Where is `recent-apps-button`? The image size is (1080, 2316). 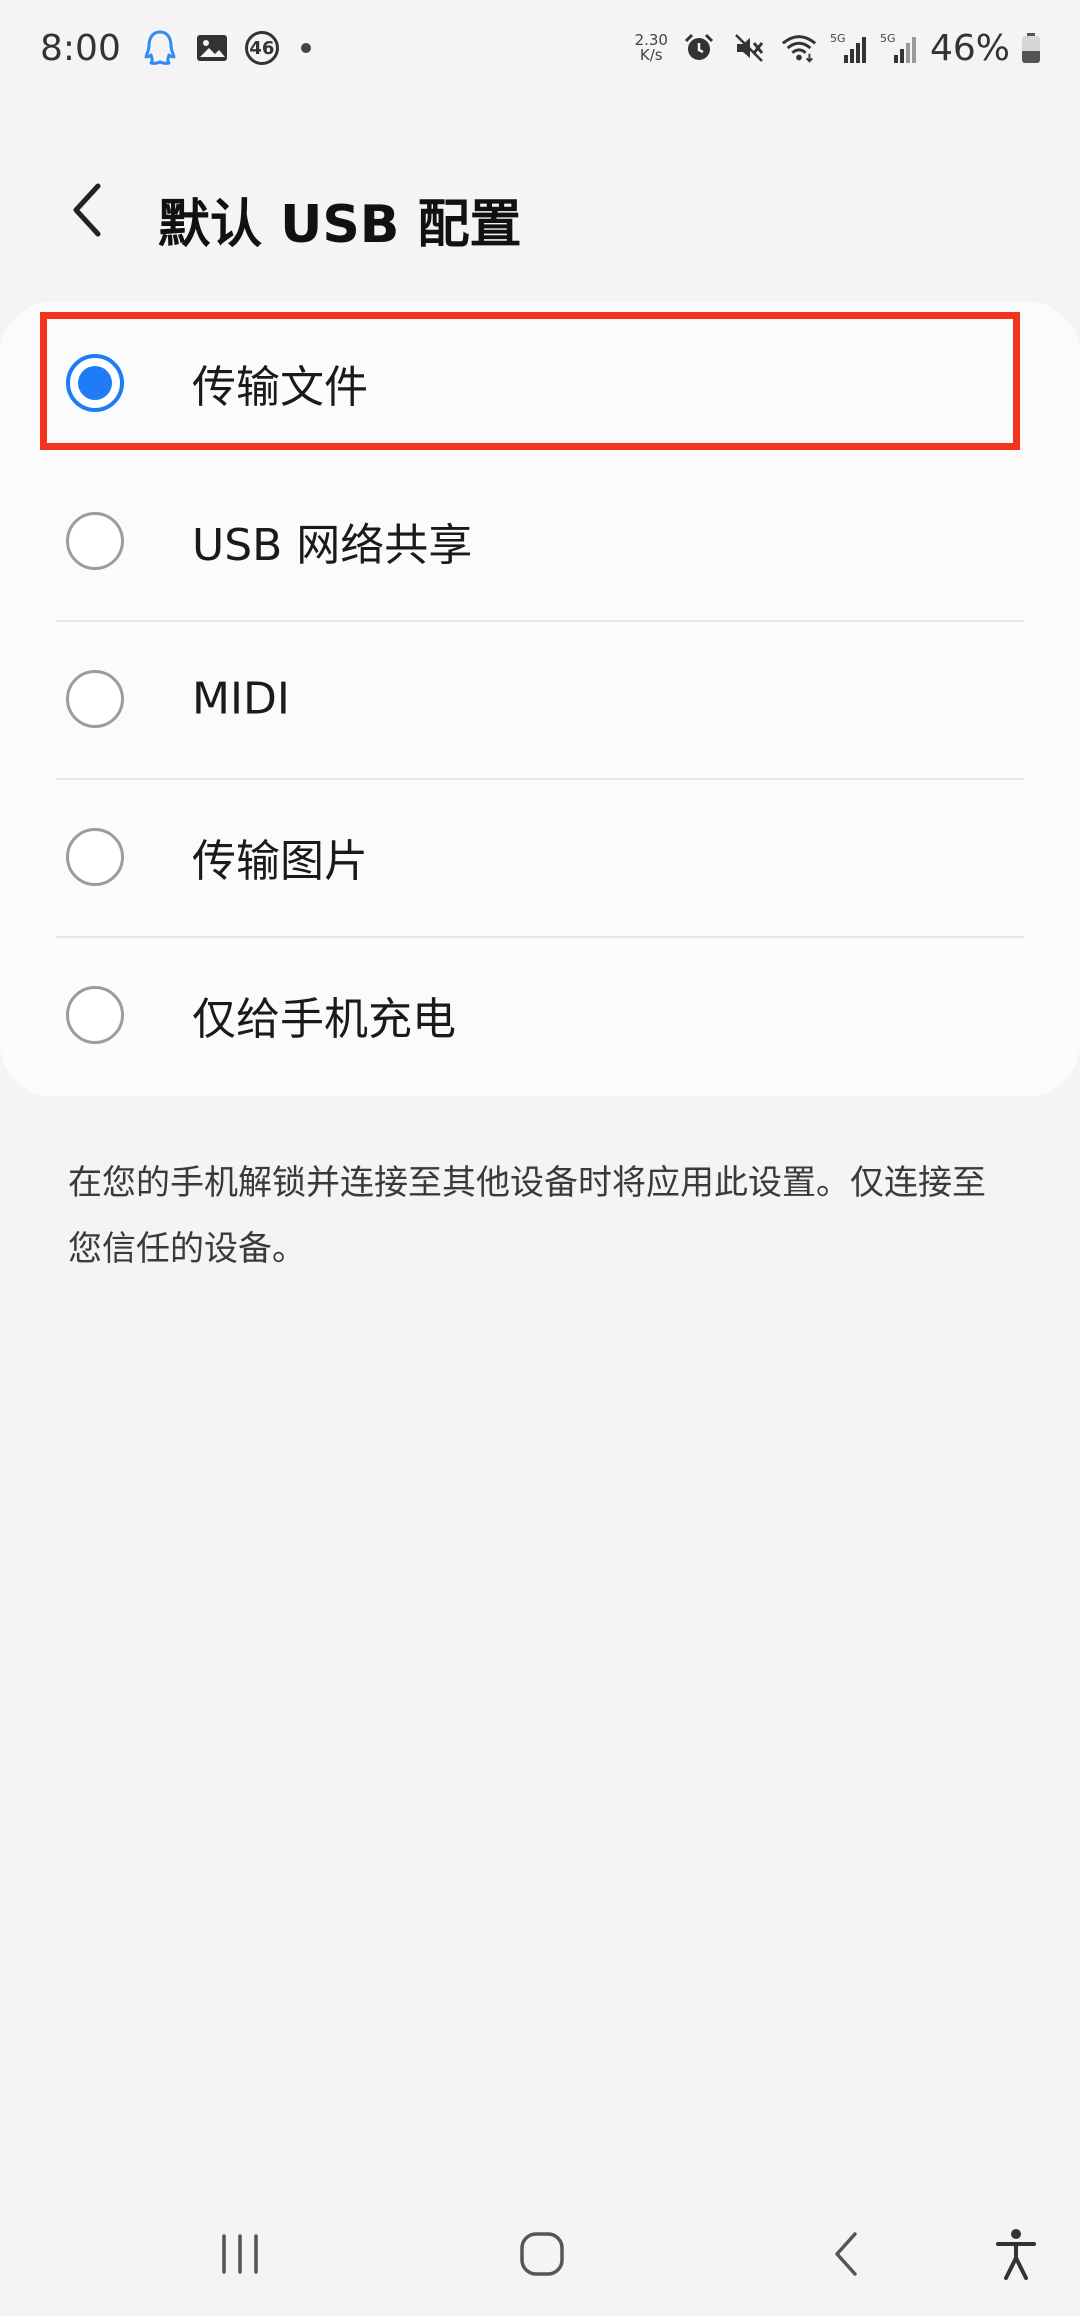
recent-apps-button is located at coordinates (240, 2254).